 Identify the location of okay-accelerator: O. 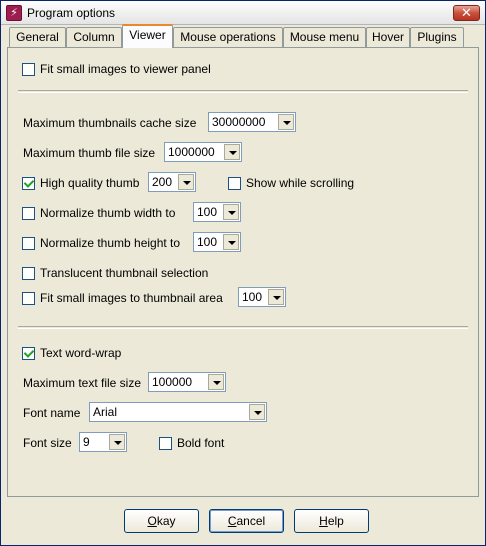
(152, 521).